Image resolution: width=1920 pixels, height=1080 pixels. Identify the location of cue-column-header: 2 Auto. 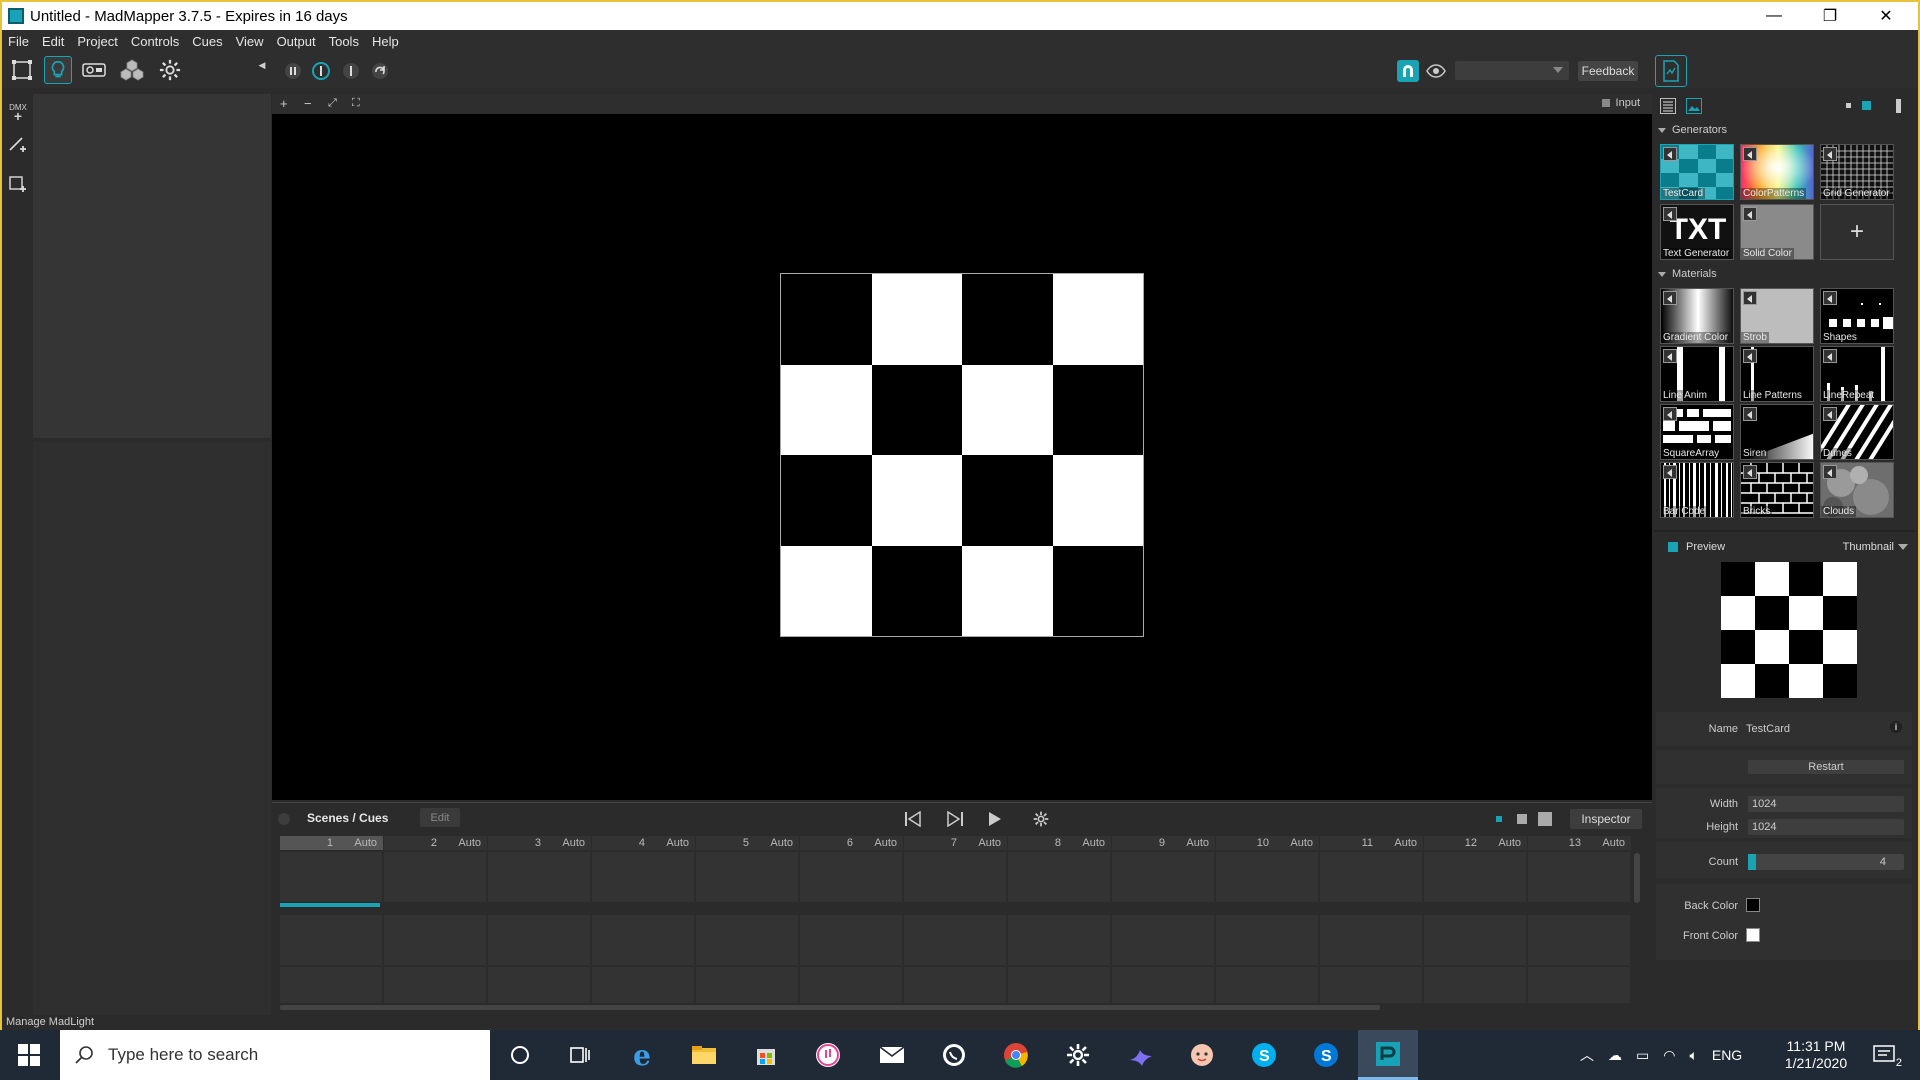
(436, 843).